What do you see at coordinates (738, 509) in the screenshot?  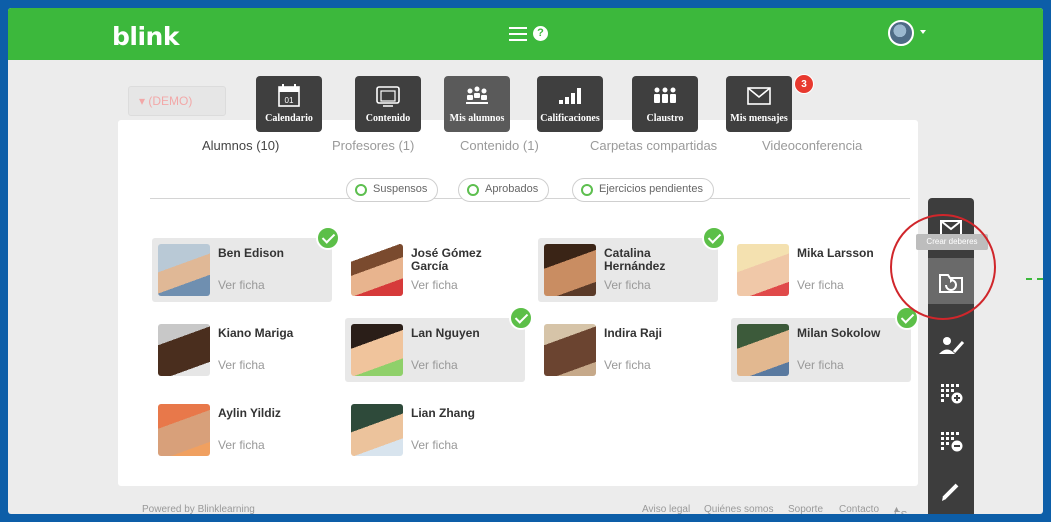 I see `footer-link-quienes: Quiénes somos` at bounding box center [738, 509].